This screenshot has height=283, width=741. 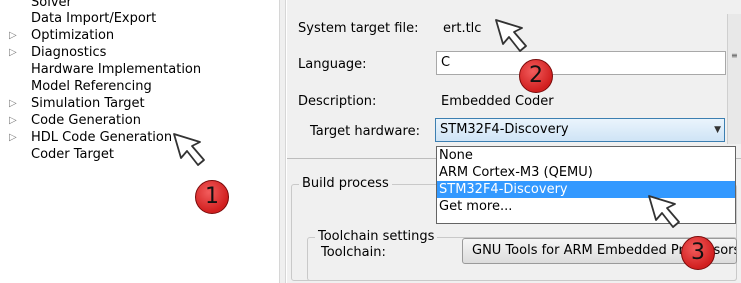 What do you see at coordinates (504, 129) in the screenshot?
I see `target-hardware-value: STM32F4-Discovery` at bounding box center [504, 129].